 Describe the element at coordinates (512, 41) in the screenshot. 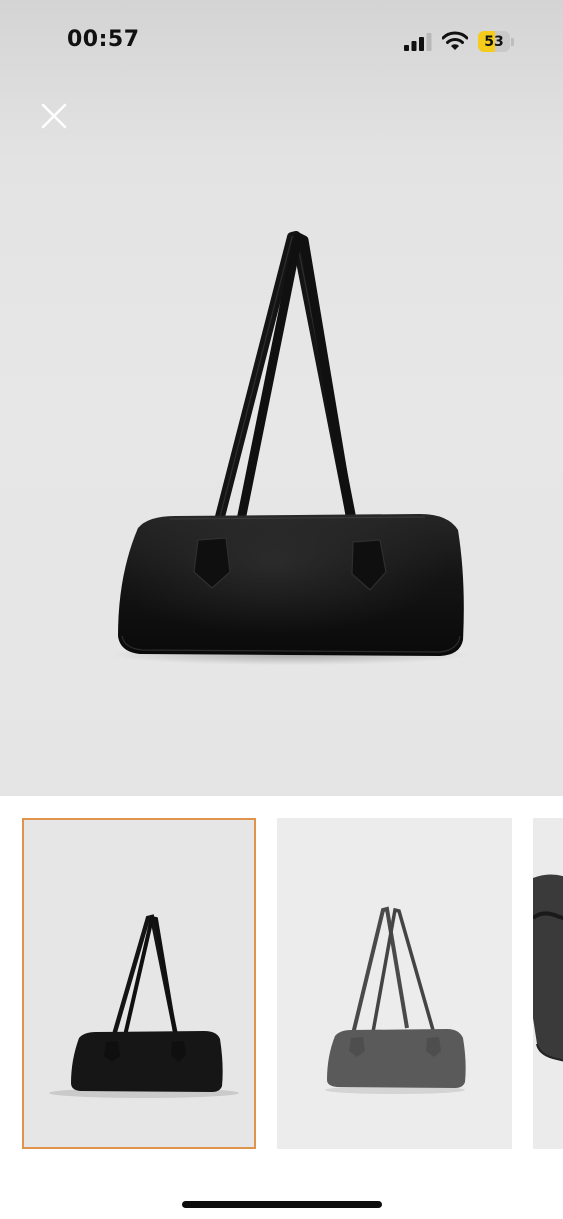

I see `battery-cap` at that location.